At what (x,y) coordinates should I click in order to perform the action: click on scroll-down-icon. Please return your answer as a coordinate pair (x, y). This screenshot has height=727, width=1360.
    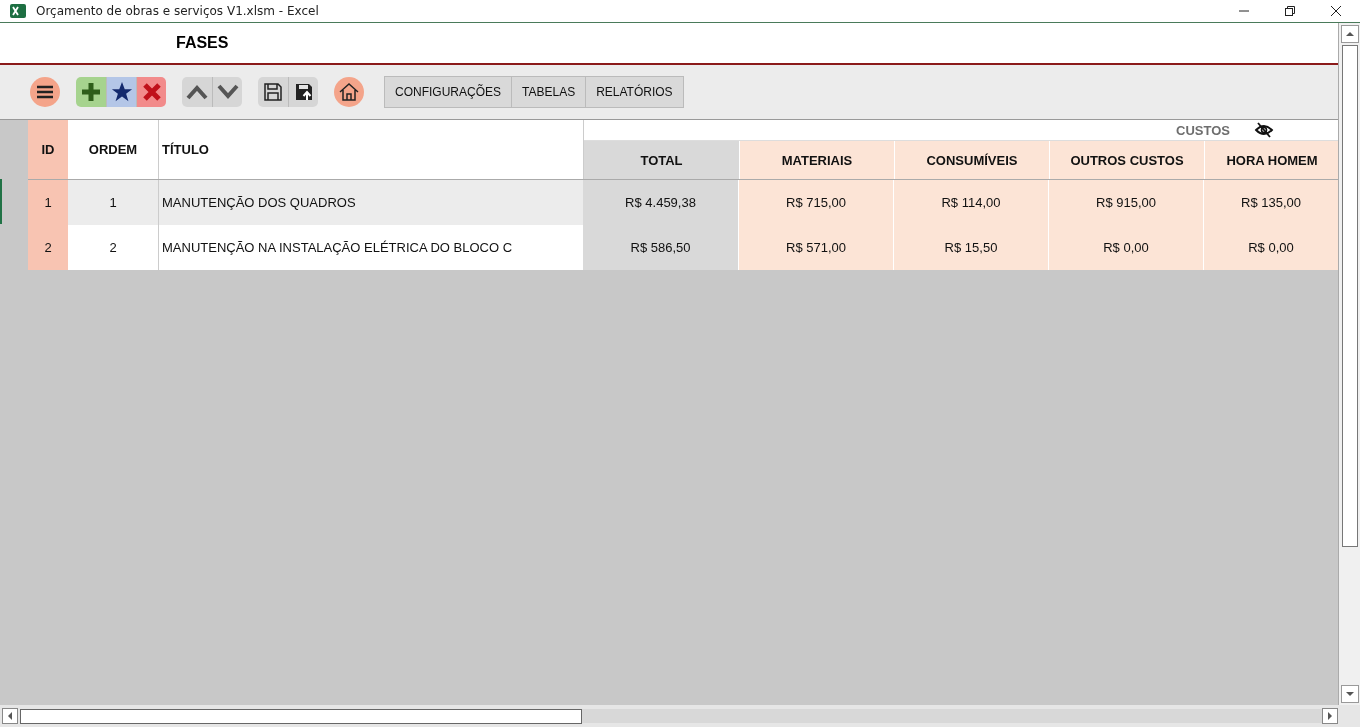
    Looking at the image, I should click on (1349, 694).